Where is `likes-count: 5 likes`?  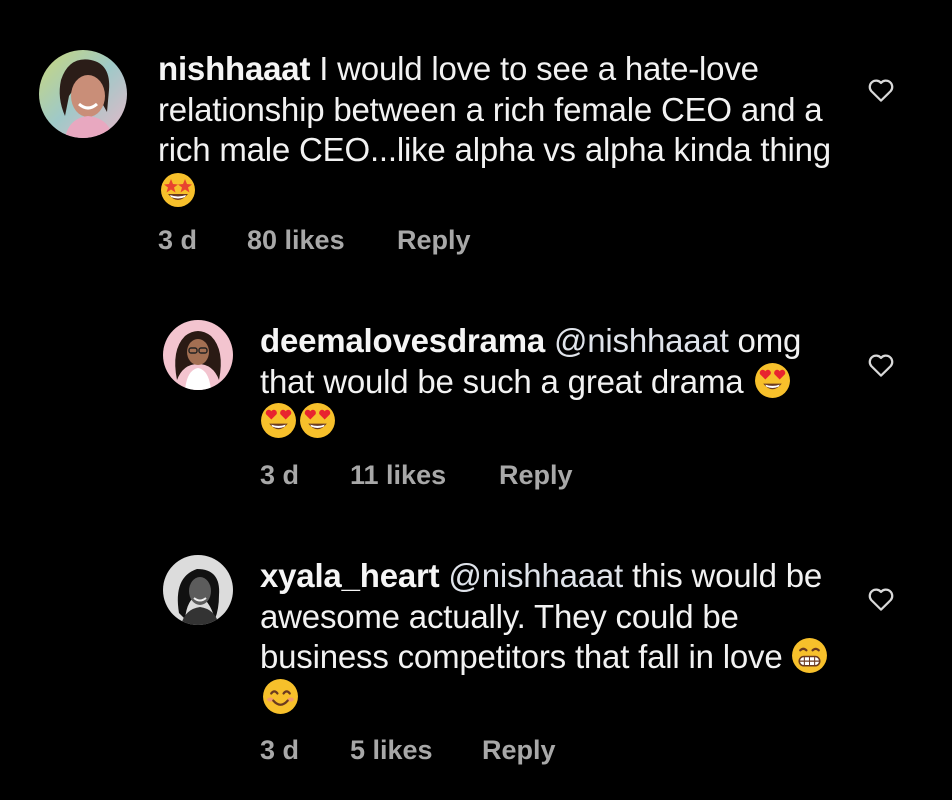 likes-count: 5 likes is located at coordinates (391, 750).